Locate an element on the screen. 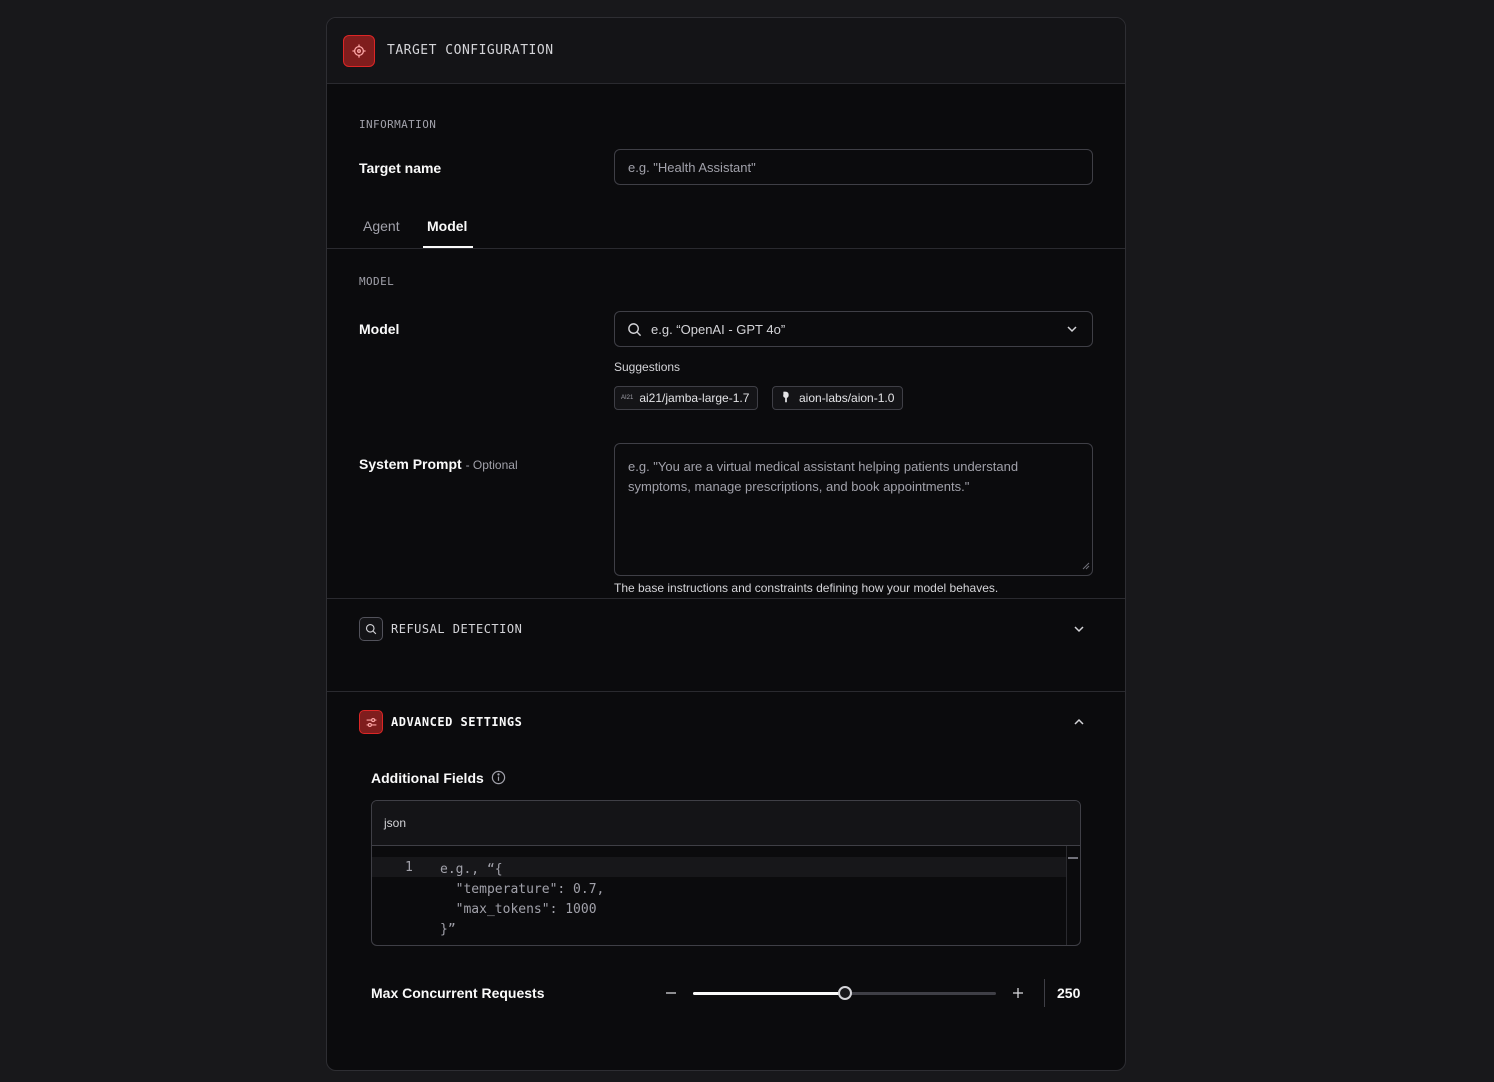  target-name-placeholder: e.g. "Health Assistant" is located at coordinates (692, 167).